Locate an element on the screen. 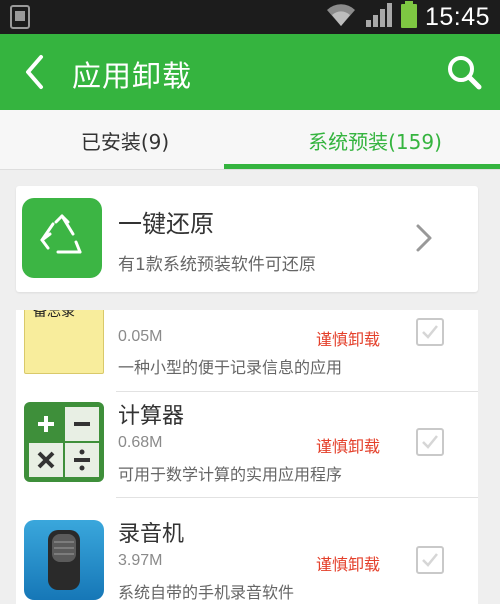  app-name: 计算器 is located at coordinates (151, 416).